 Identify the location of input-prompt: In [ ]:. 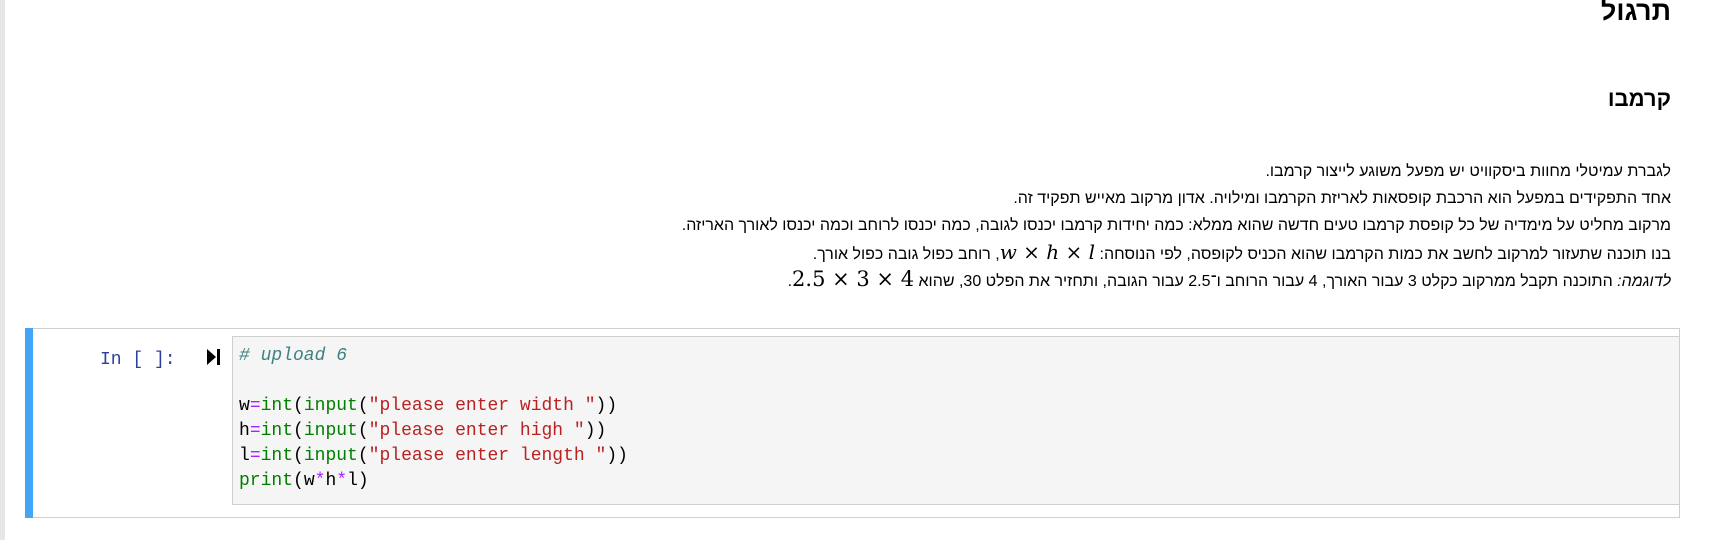
(138, 360).